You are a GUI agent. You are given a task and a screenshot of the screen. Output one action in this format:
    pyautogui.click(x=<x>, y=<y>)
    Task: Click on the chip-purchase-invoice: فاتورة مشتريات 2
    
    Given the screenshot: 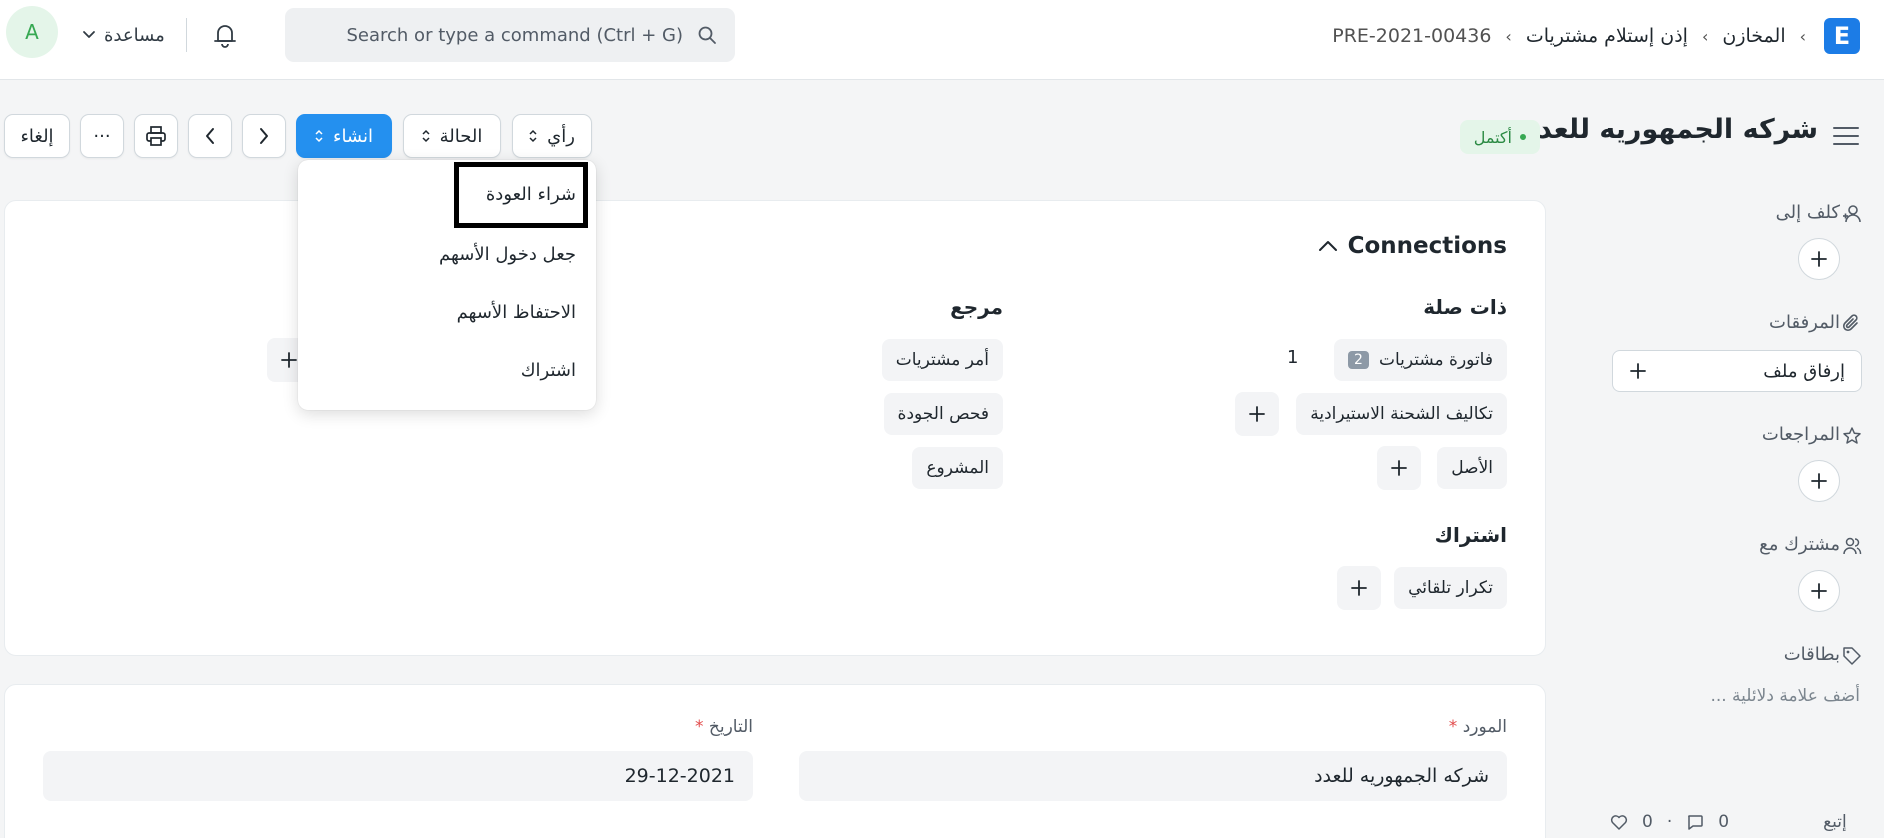 What is the action you would take?
    pyautogui.click(x=1420, y=360)
    